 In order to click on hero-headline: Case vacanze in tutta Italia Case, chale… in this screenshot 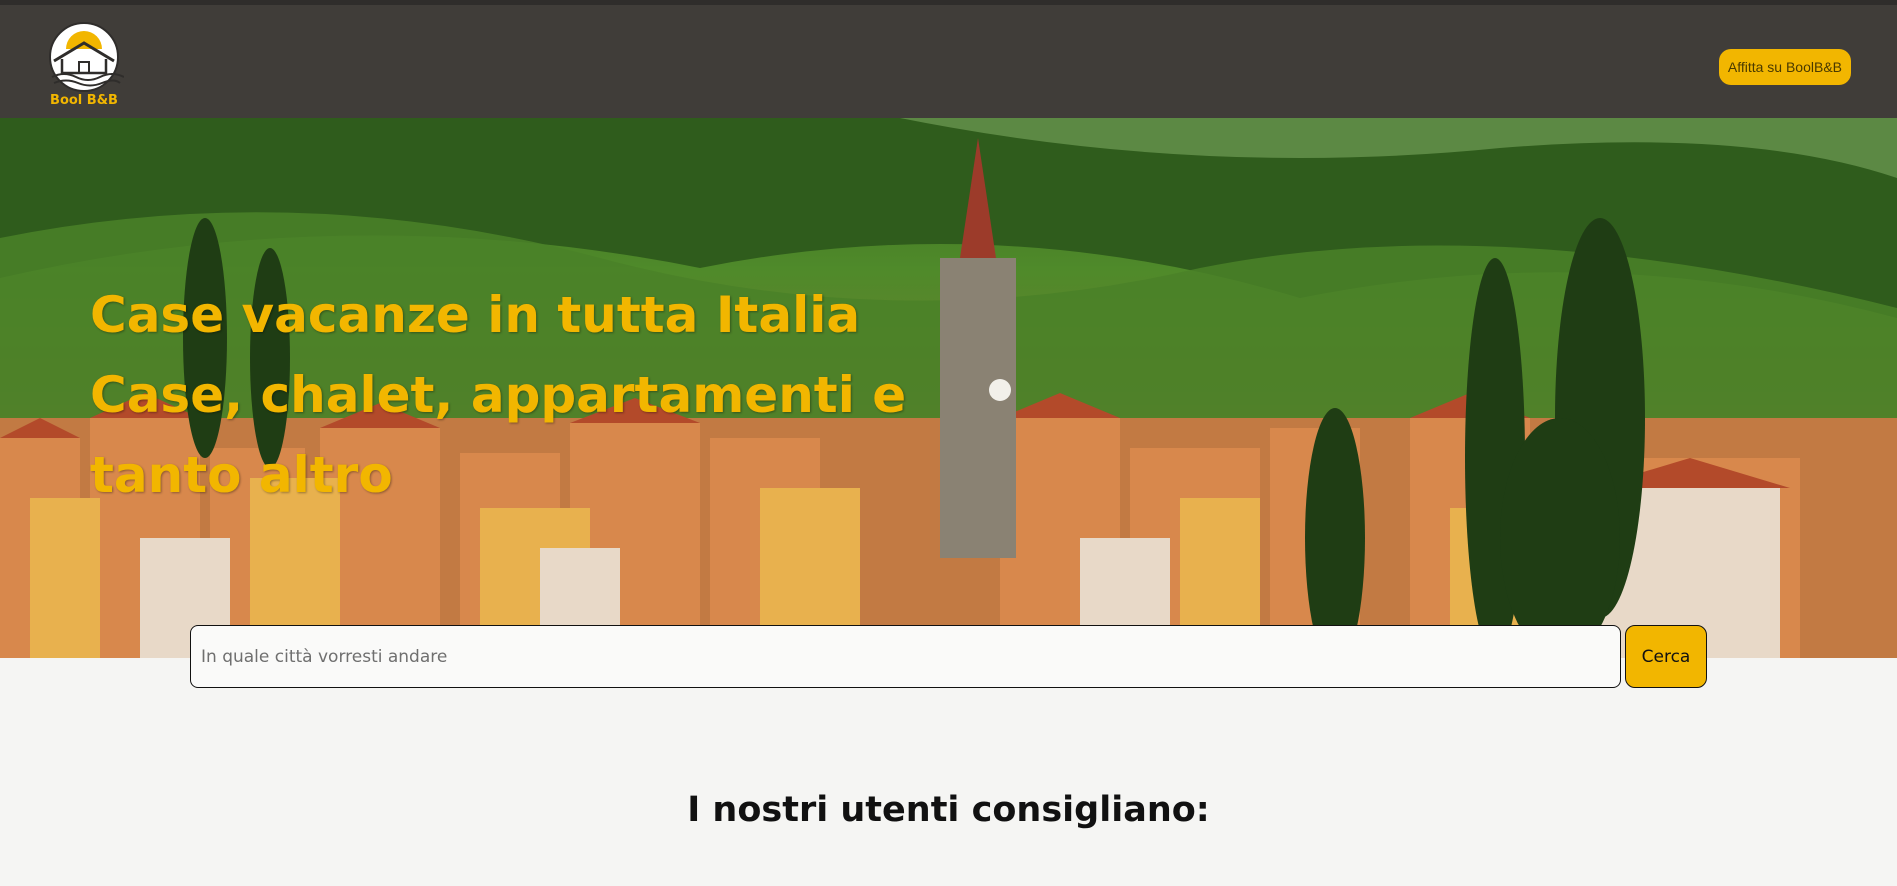, I will do `click(550, 395)`.